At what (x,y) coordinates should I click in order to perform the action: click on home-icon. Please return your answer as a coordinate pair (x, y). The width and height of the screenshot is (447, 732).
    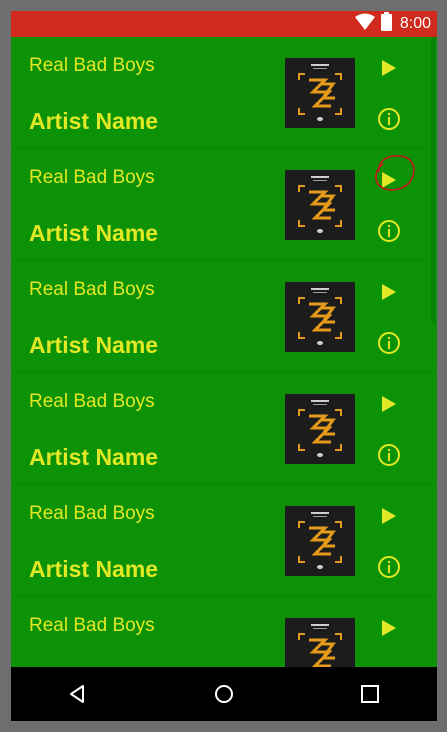
    Looking at the image, I should click on (224, 694).